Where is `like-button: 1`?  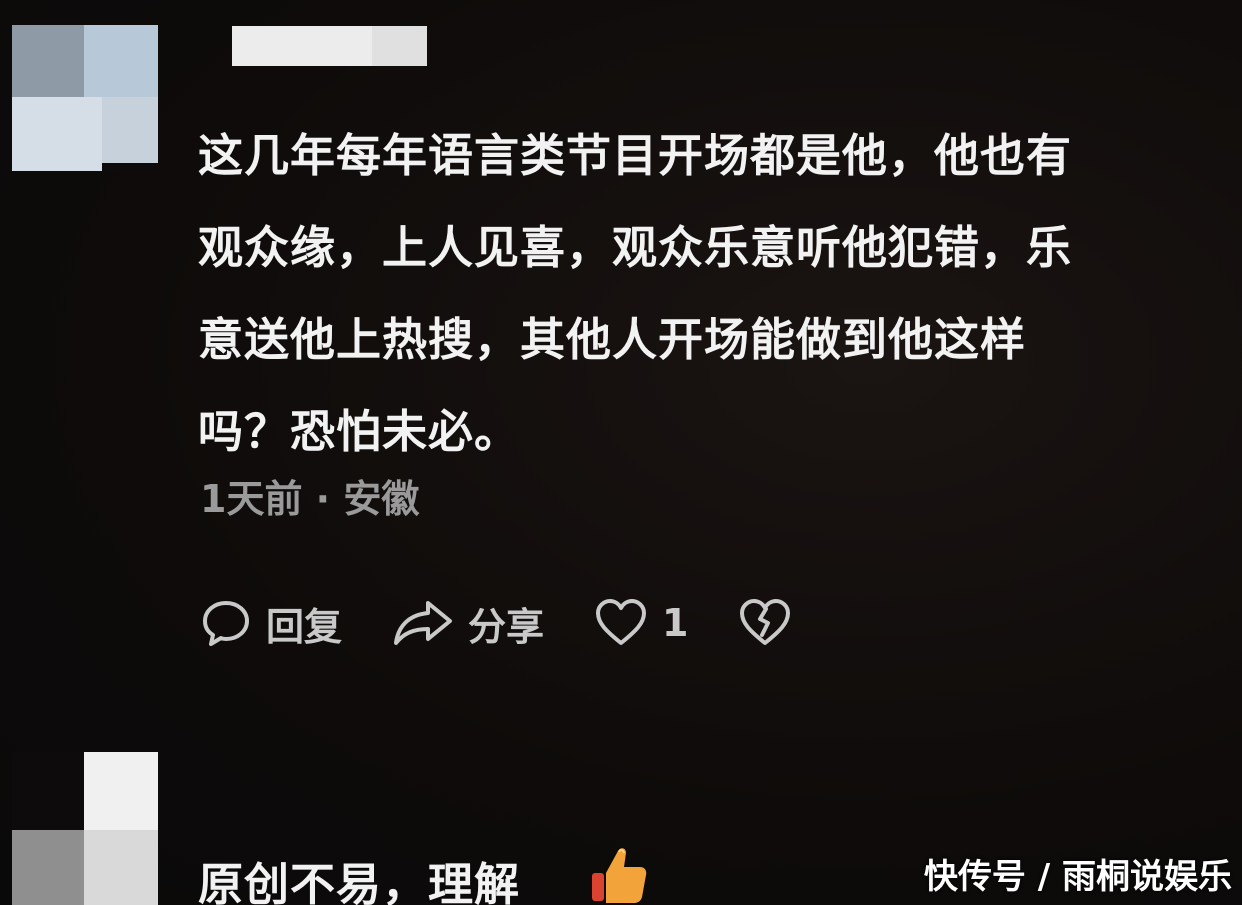
like-button: 1 is located at coordinates (641, 623).